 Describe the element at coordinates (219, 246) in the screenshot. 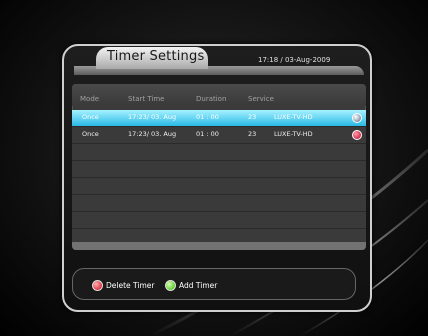

I see `list-footer` at that location.